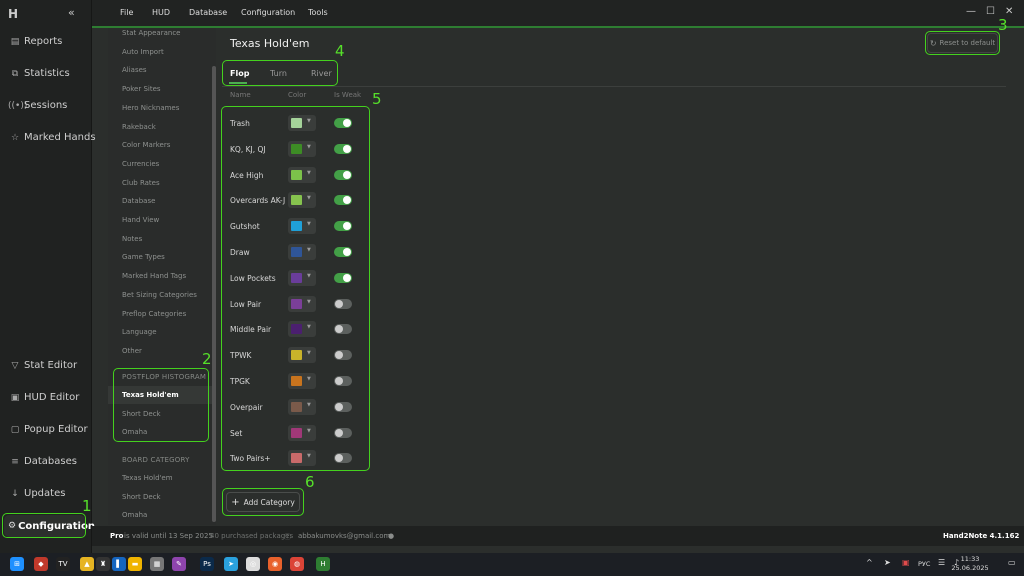 This screenshot has width=1024, height=576. Describe the element at coordinates (558, 13) in the screenshot. I see `title-bar: File HUD Database Configuration Tools — ☐ ✕` at that location.